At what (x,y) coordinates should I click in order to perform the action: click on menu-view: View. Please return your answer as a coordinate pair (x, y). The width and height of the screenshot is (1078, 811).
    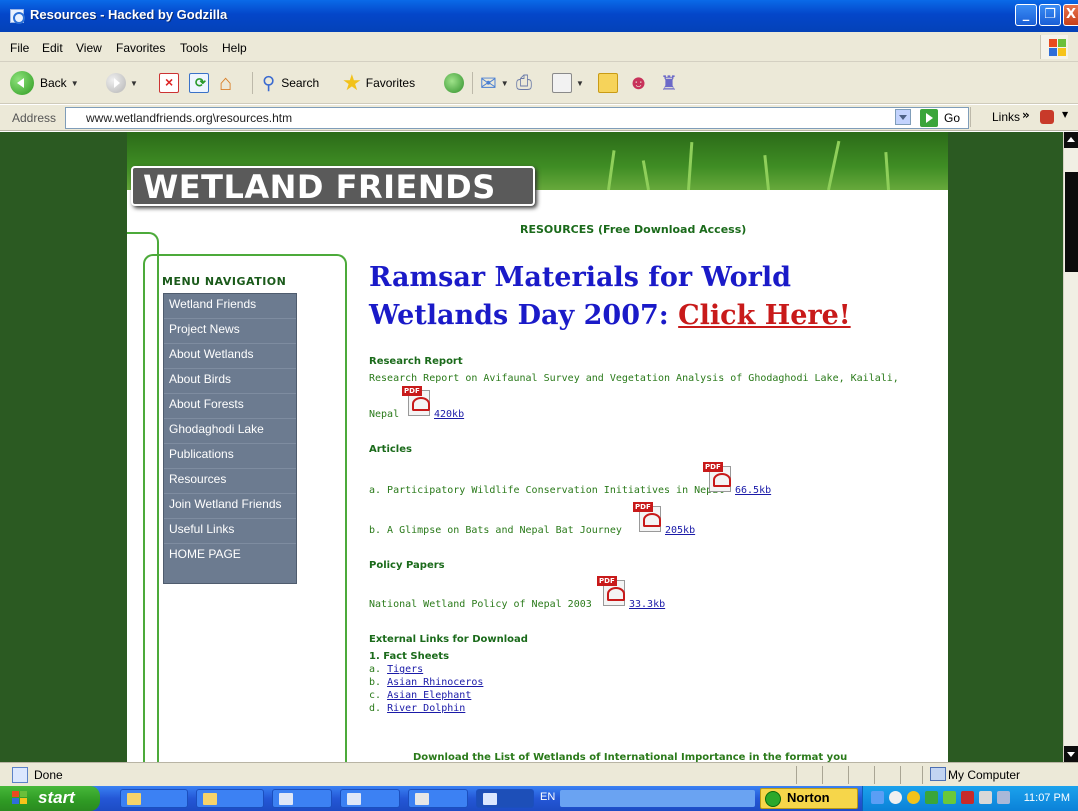
    Looking at the image, I should click on (89, 48).